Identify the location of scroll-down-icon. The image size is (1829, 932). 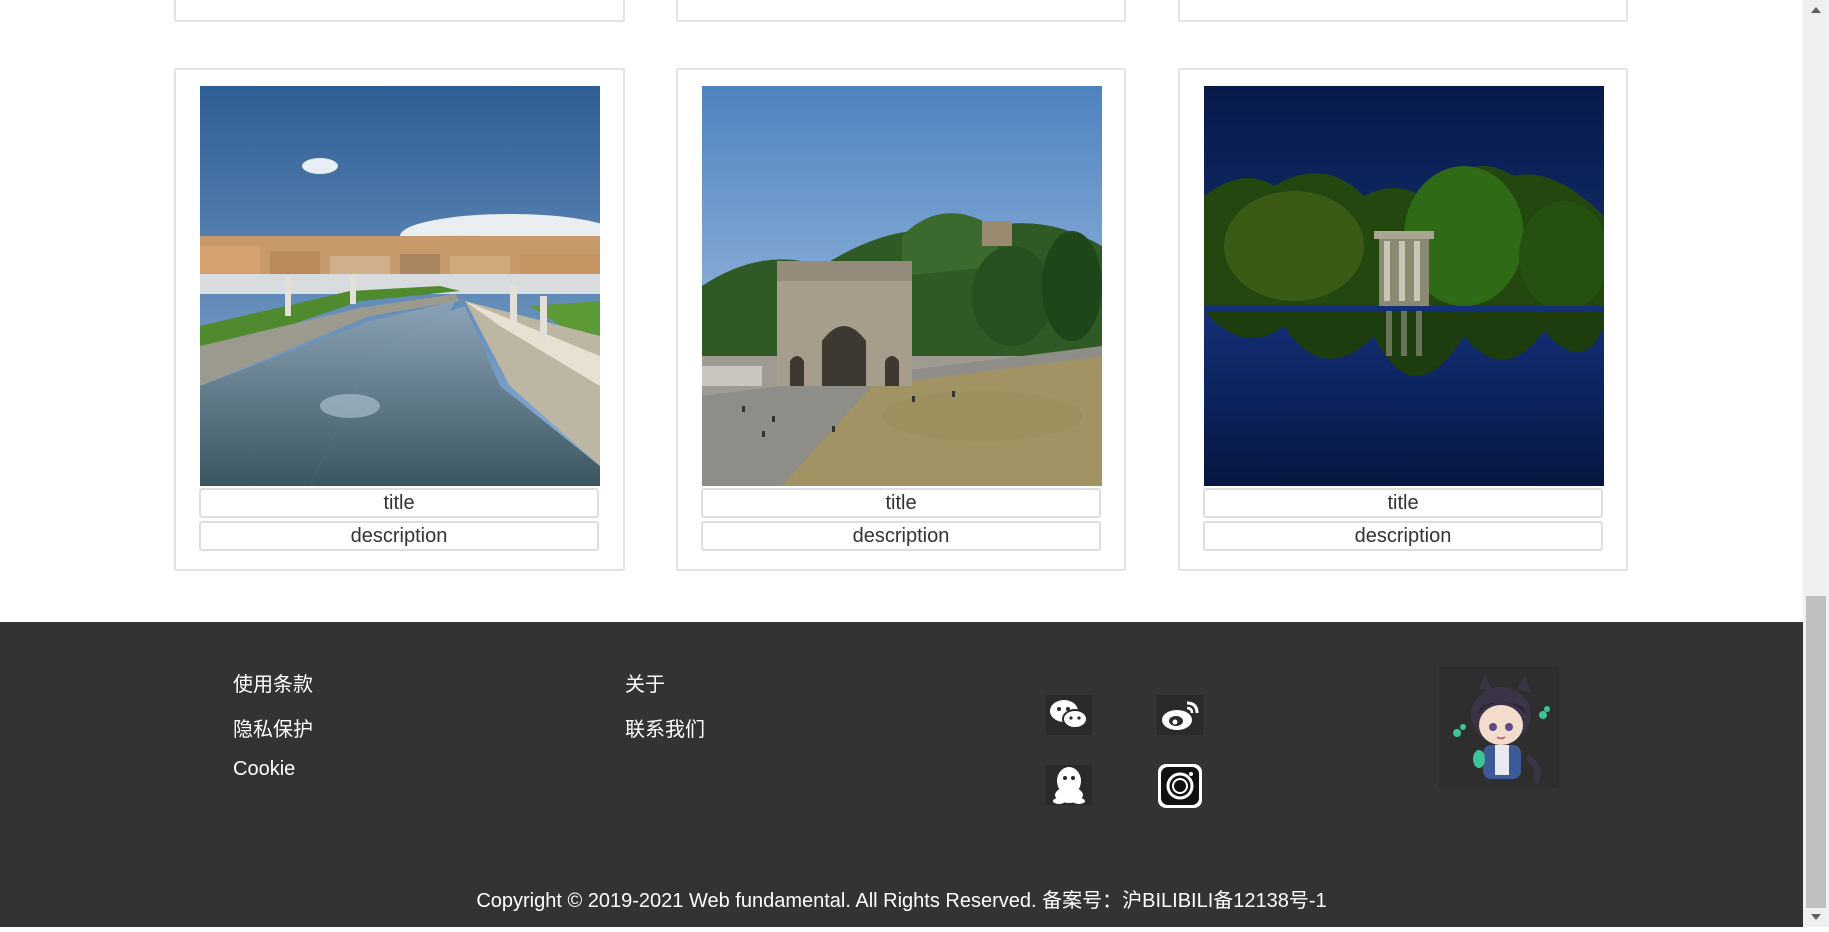
(1816, 917).